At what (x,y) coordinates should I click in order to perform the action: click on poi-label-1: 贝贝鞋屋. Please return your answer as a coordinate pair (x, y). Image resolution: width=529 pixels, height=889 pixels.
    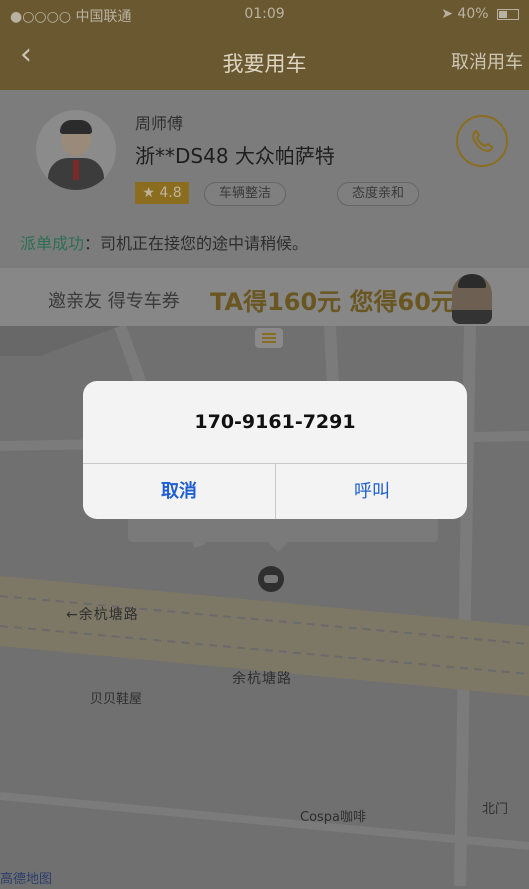
    Looking at the image, I should click on (116, 699).